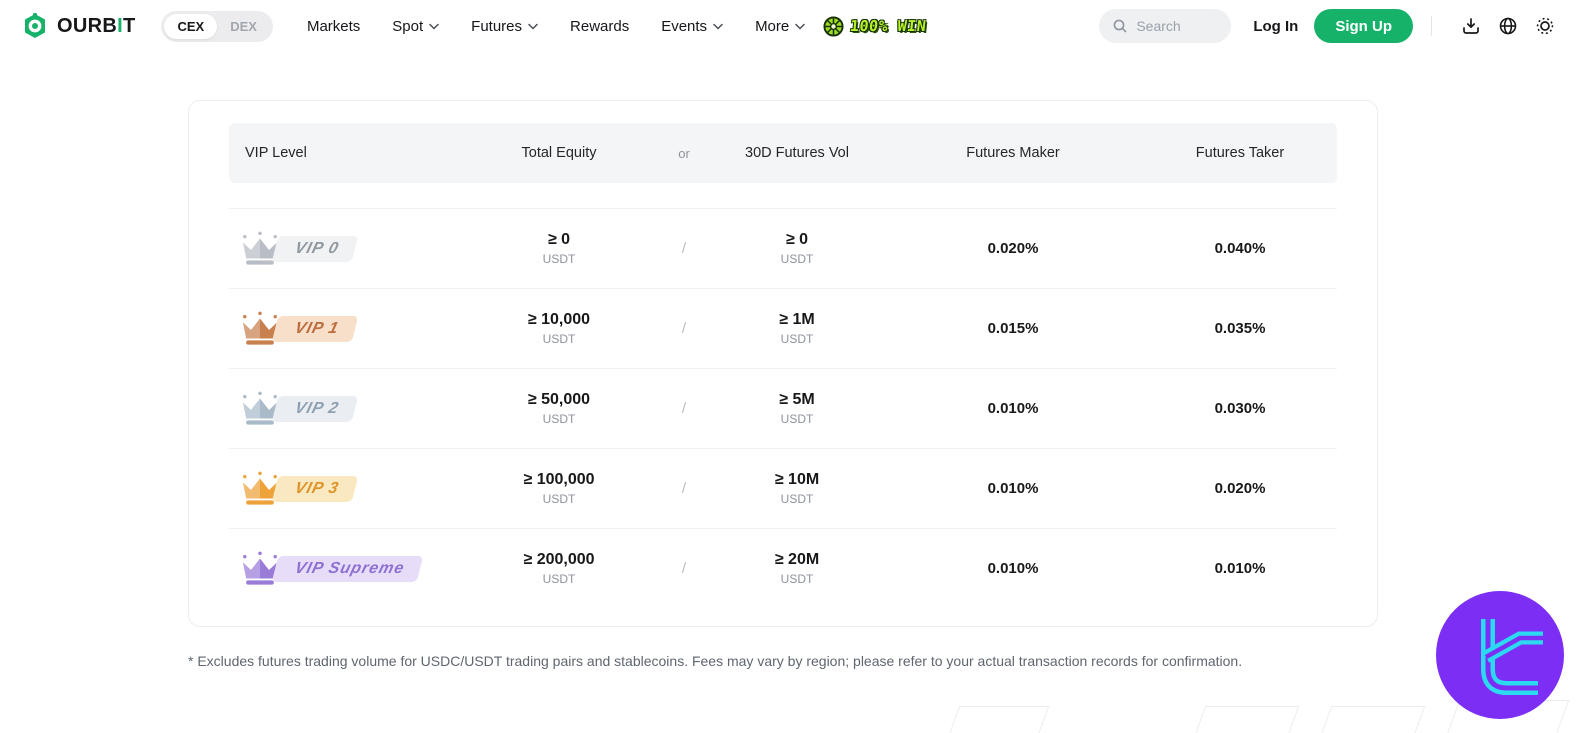 This screenshot has height=733, width=1581. I want to click on menu-item-rewards: Rewards, so click(599, 26).